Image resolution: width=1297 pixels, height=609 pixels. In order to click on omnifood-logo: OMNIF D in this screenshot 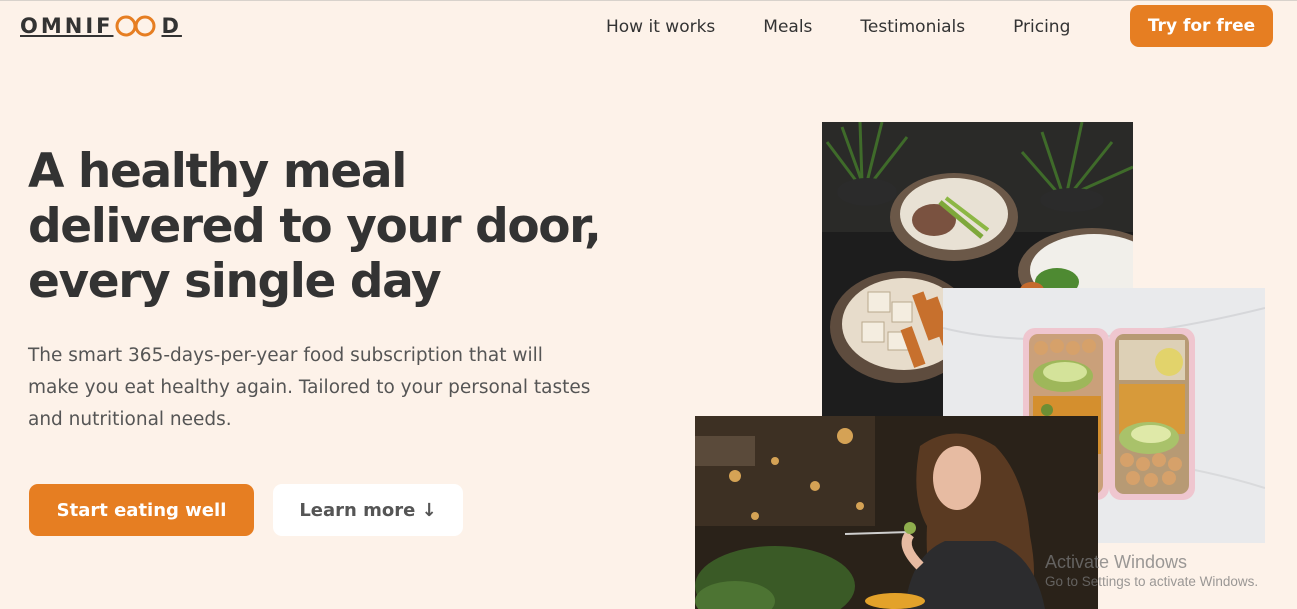, I will do `click(101, 26)`.